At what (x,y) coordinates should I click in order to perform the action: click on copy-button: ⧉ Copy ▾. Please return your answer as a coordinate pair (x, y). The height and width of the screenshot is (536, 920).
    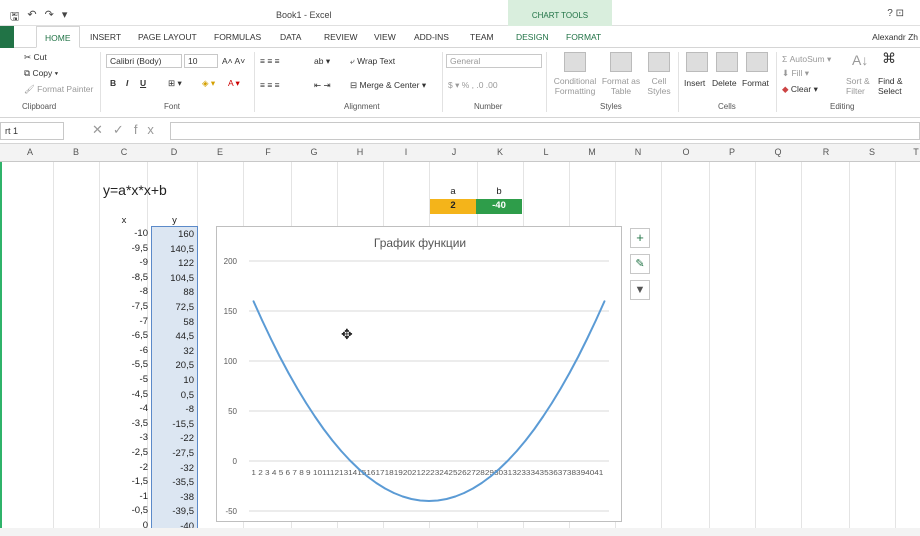
    Looking at the image, I should click on (41, 73).